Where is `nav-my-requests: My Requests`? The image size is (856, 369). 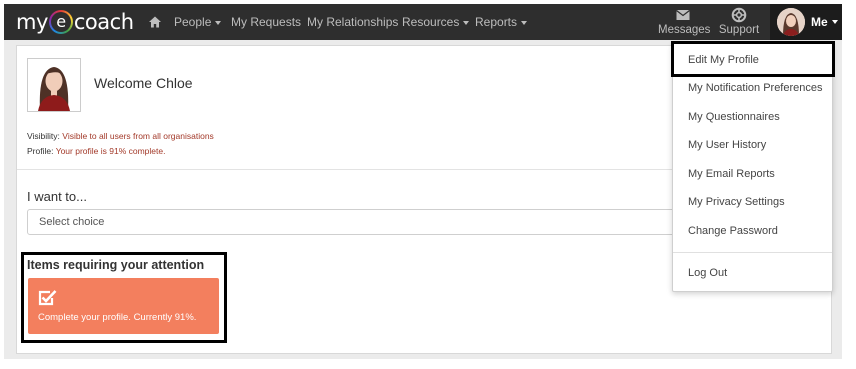 nav-my-requests: My Requests is located at coordinates (266, 22).